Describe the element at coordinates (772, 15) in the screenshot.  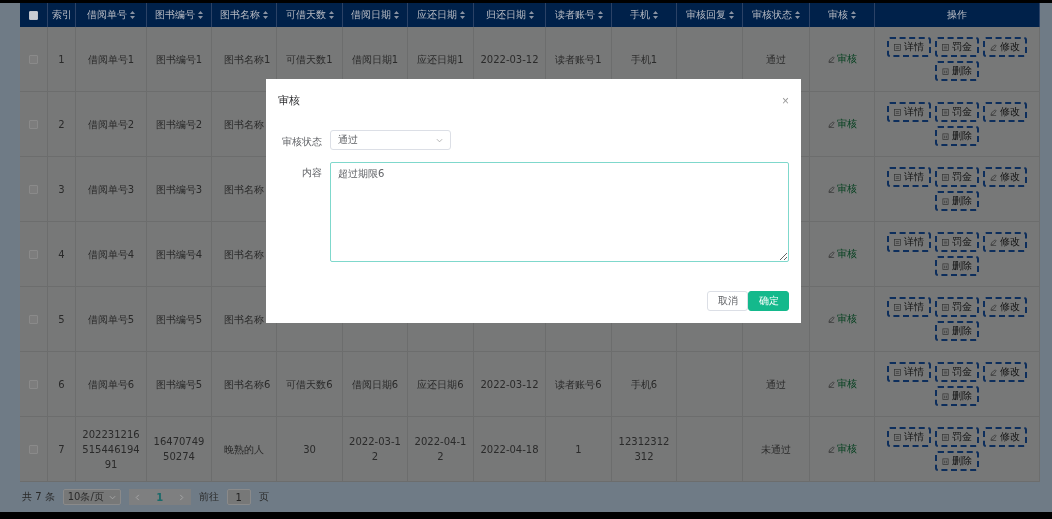
I see `column-header: 审核状态` at that location.